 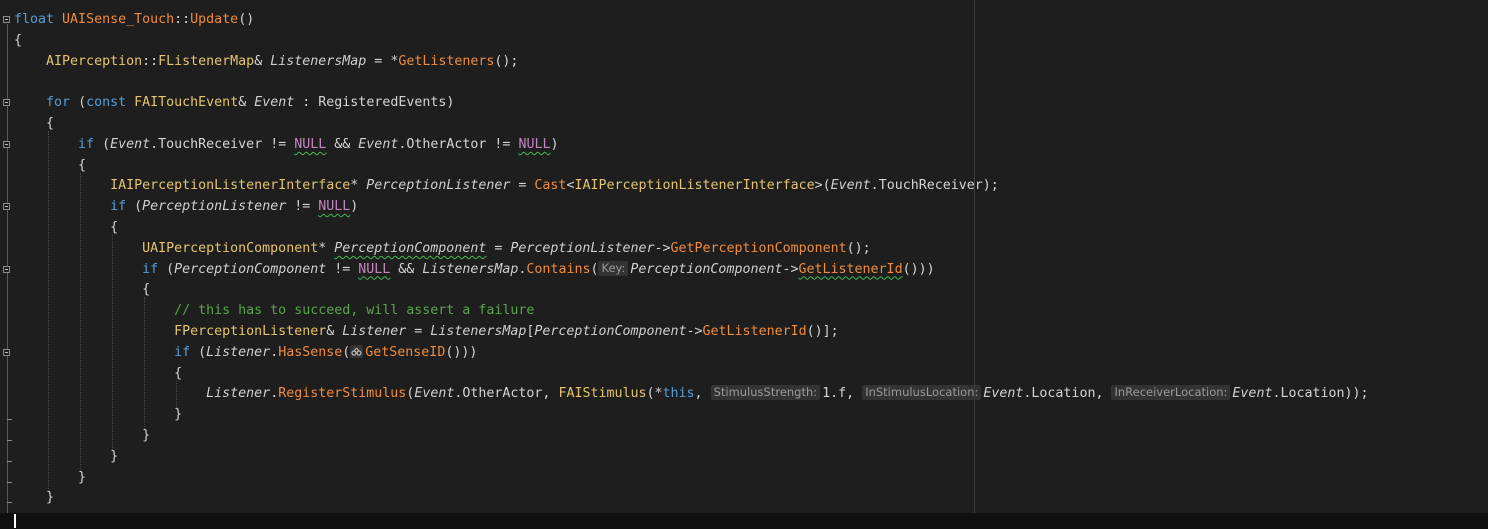 I want to click on code-token: ::, so click(x=182, y=19).